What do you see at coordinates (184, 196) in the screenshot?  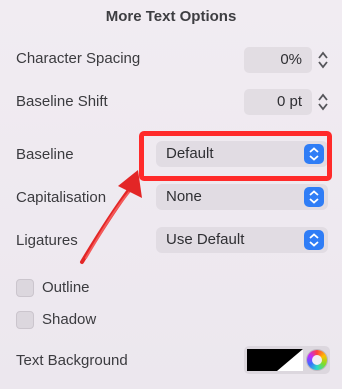 I see `capitalisation-popup-value: None` at bounding box center [184, 196].